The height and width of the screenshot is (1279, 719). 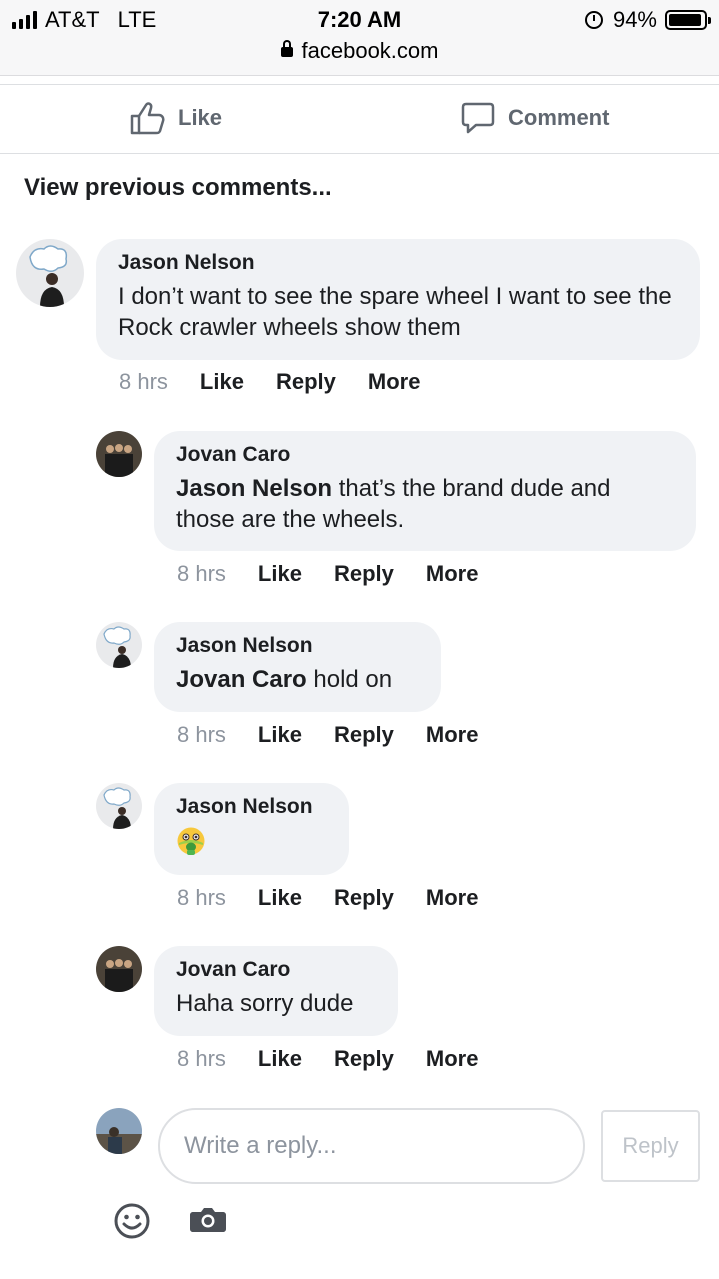 I want to click on battery-percent: 94%, so click(x=634, y=19).